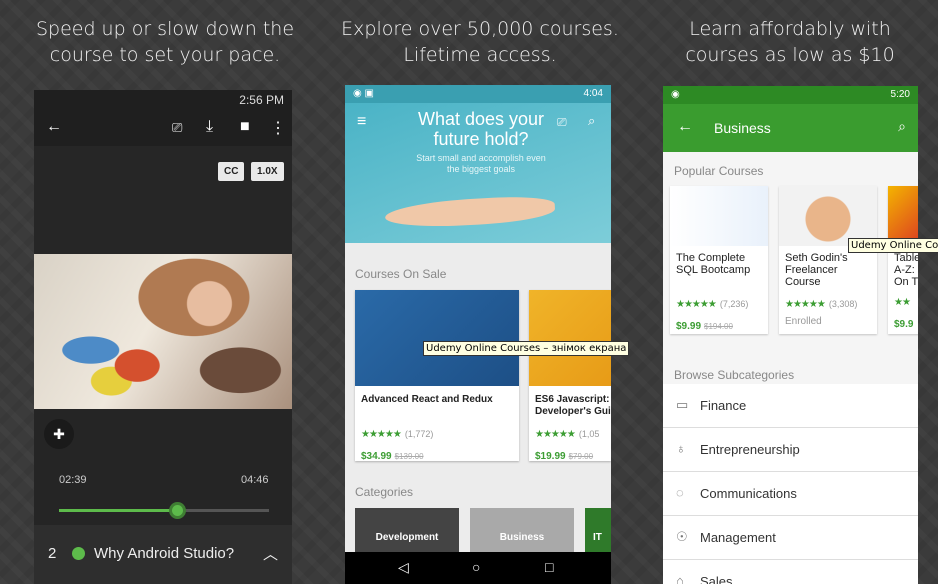 The height and width of the screenshot is (584, 938). I want to click on notification-icon: ◉ ▣, so click(363, 93).